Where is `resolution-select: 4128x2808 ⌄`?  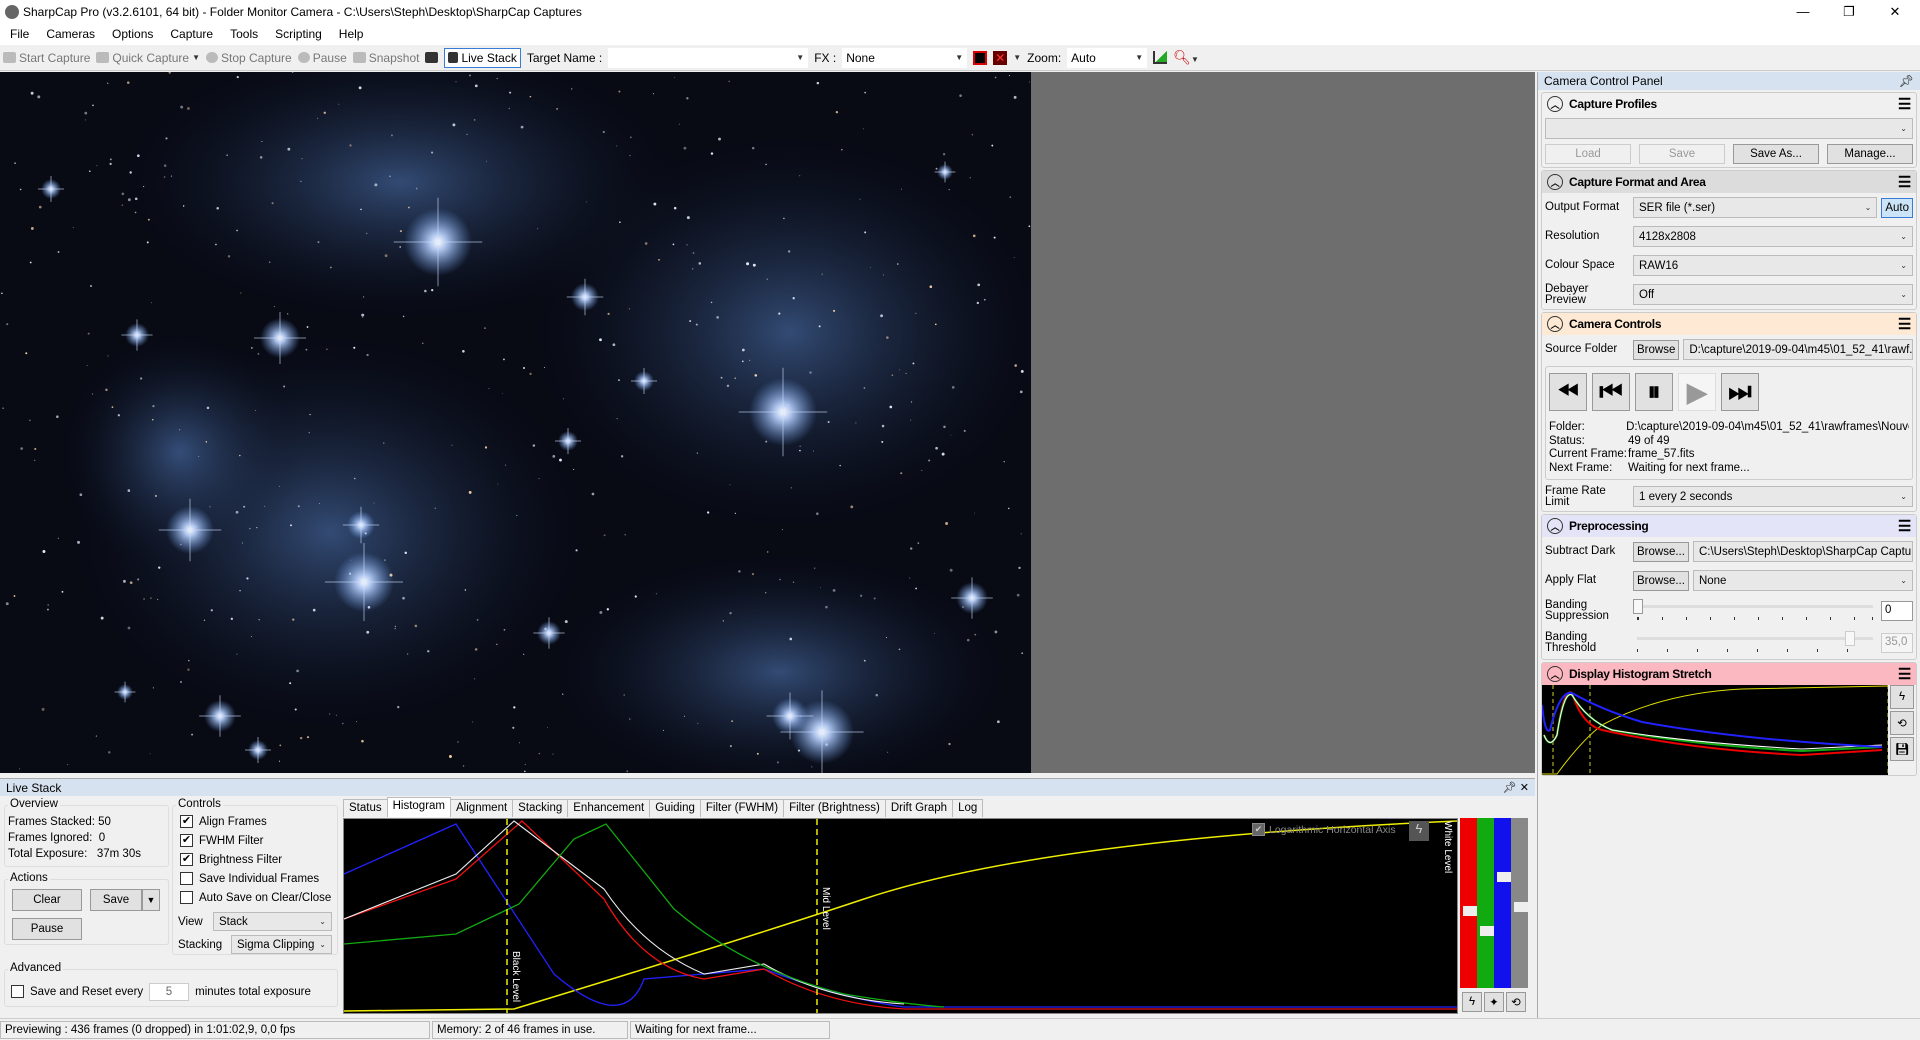 resolution-select: 4128x2808 ⌄ is located at coordinates (1773, 236).